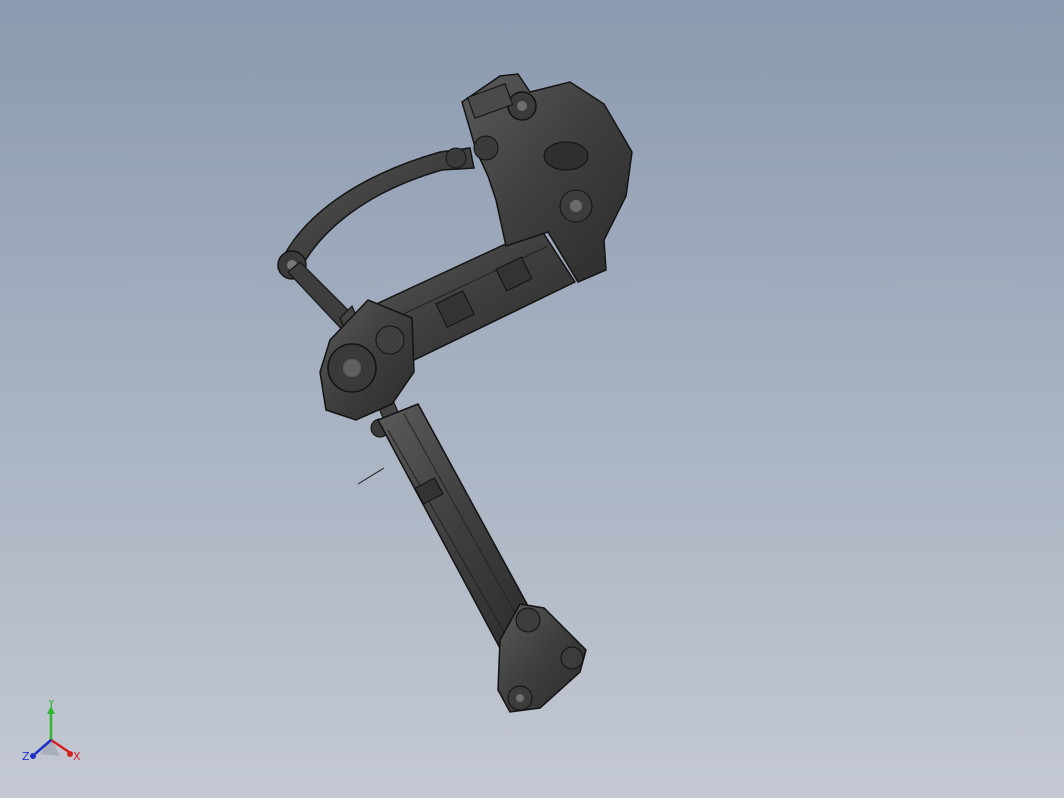 Image resolution: width=1064 pixels, height=798 pixels. Describe the element at coordinates (51, 731) in the screenshot. I see `reference-triad: Y X Z` at that location.